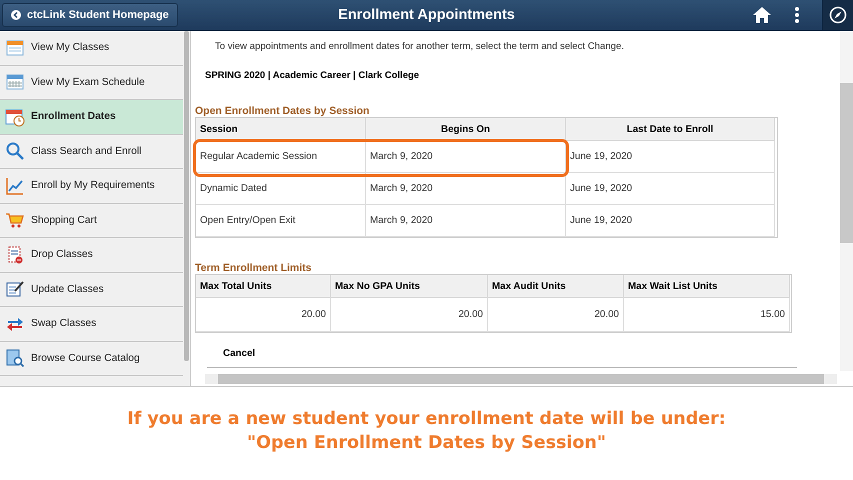 This screenshot has width=853, height=480. Describe the element at coordinates (707, 315) in the screenshot. I see `table-cell: 15.00` at that location.